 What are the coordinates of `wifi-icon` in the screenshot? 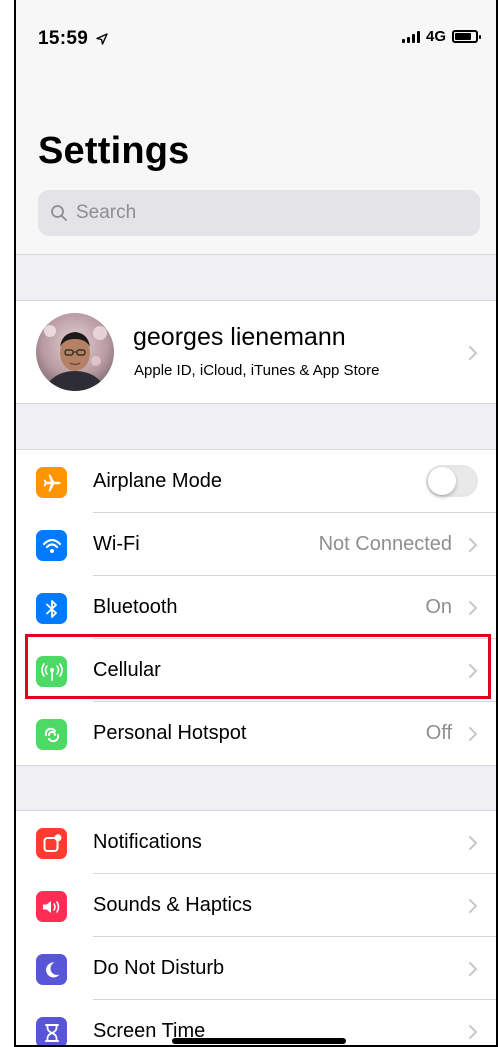 It's located at (51, 545).